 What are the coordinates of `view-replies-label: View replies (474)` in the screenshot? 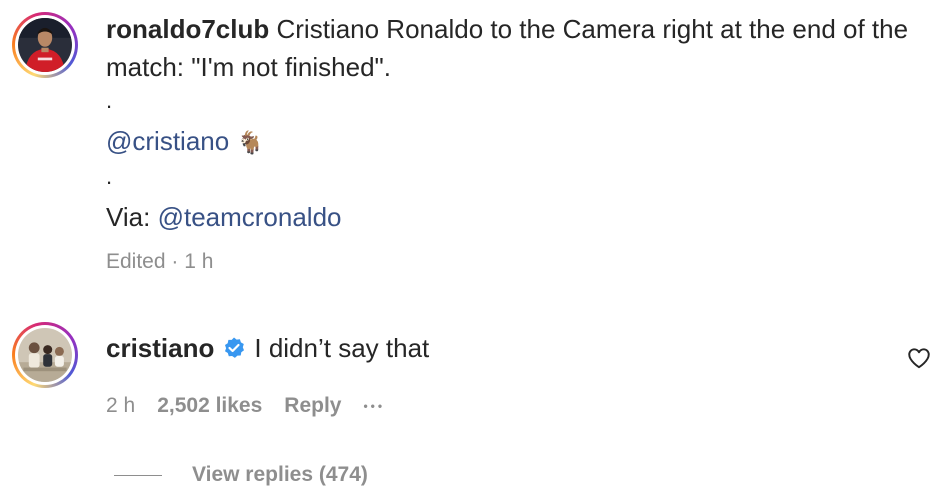 It's located at (280, 475).